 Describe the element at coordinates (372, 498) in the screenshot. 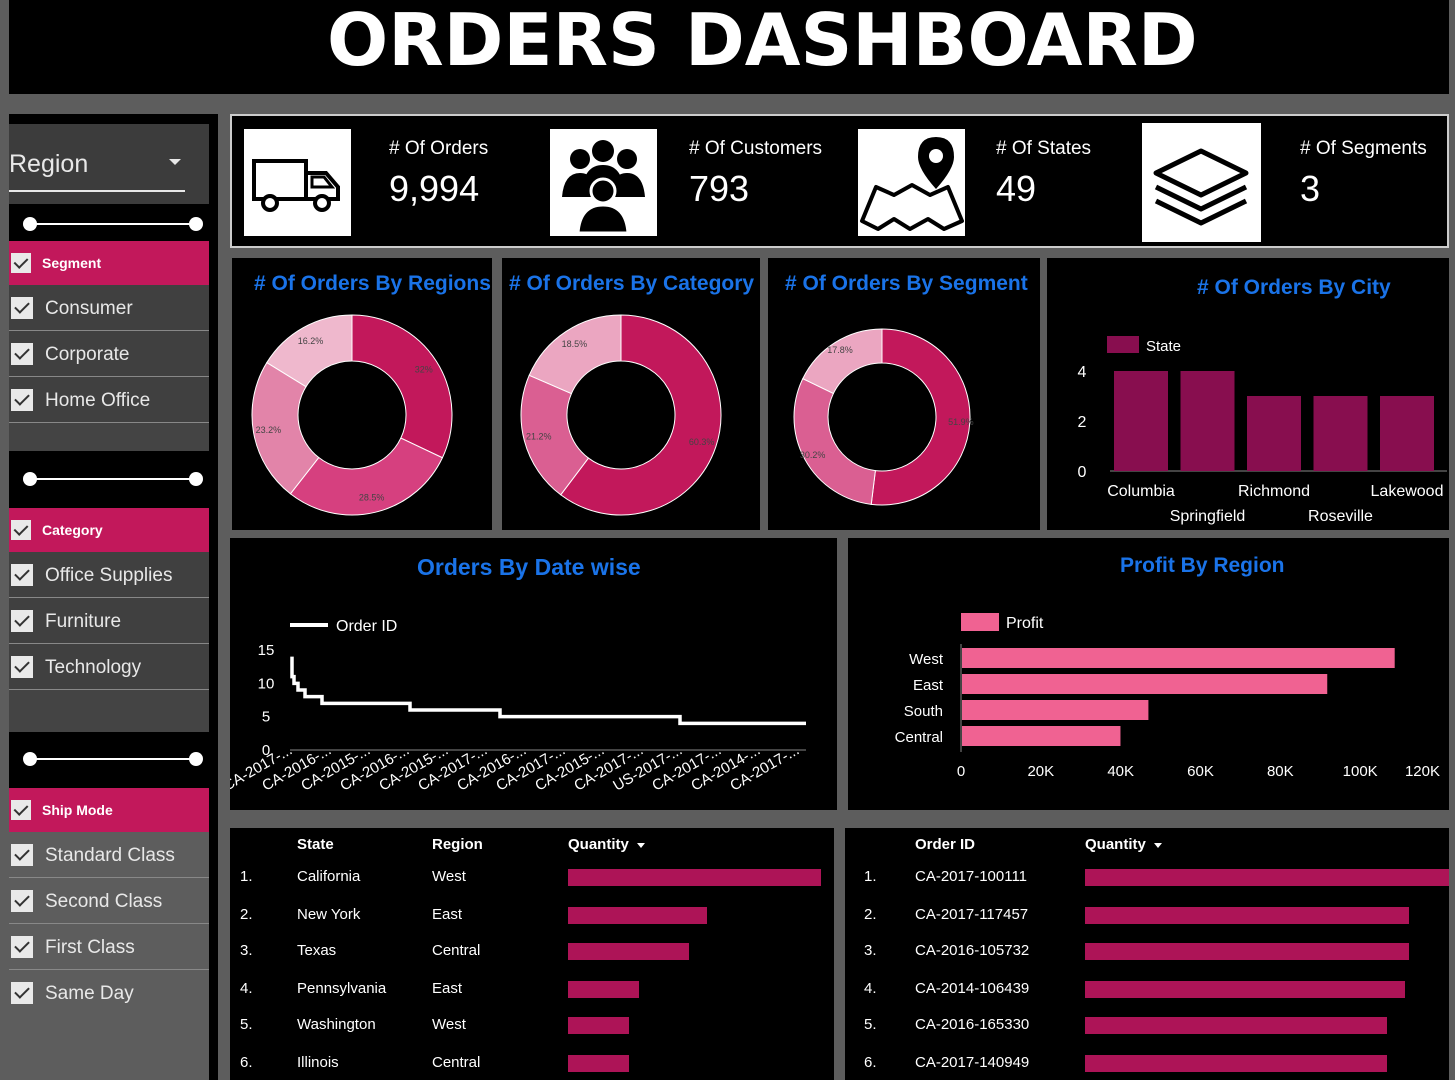

I see `slice-label: 28.5%` at that location.